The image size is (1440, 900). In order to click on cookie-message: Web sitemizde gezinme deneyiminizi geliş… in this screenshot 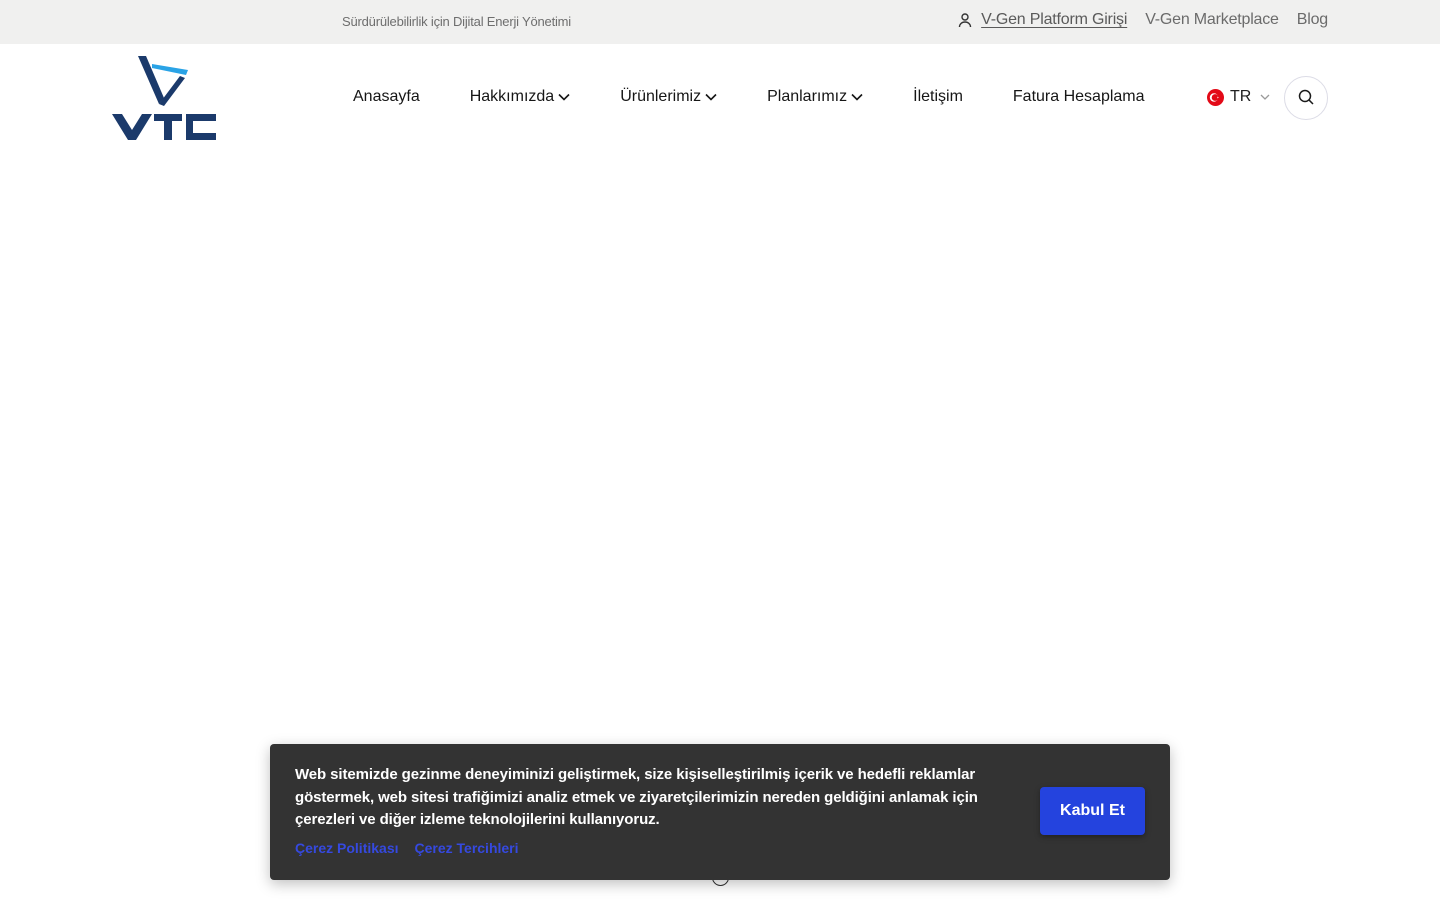, I will do `click(636, 797)`.